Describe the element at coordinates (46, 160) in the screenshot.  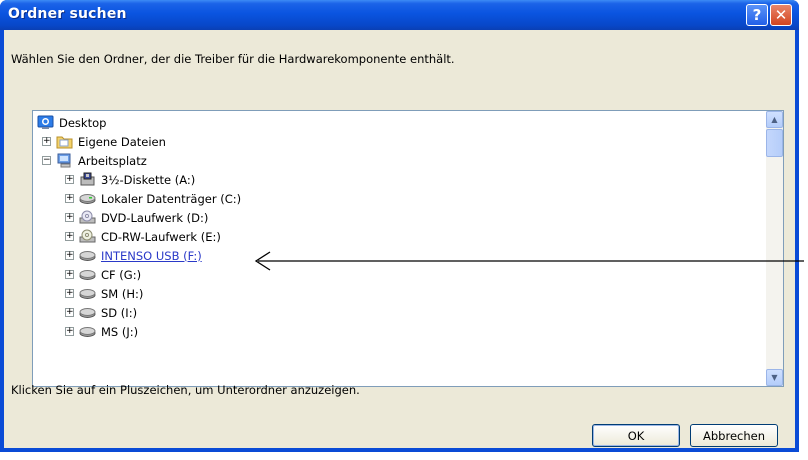
I see `collapse-icon: −` at that location.